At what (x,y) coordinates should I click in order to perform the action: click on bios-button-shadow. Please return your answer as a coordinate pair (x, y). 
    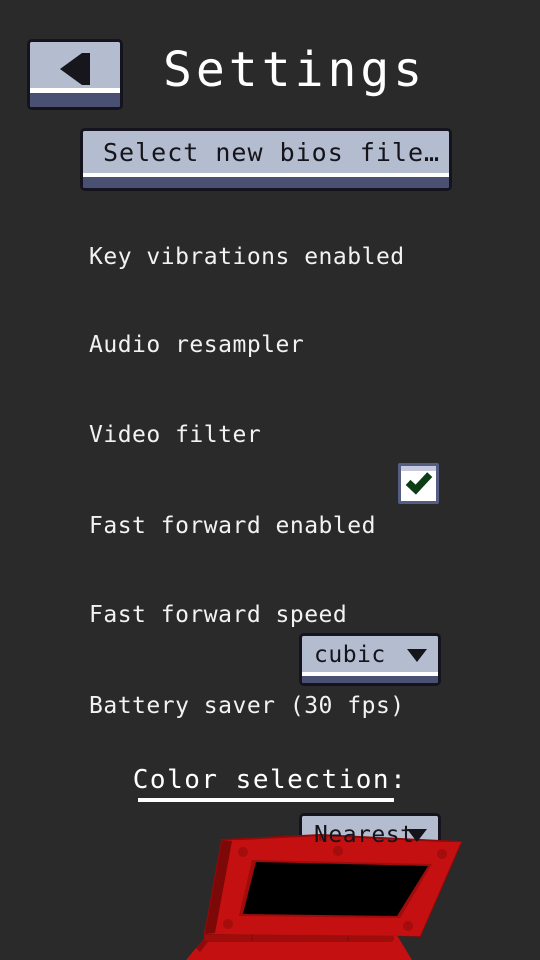
    Looking at the image, I should click on (266, 182).